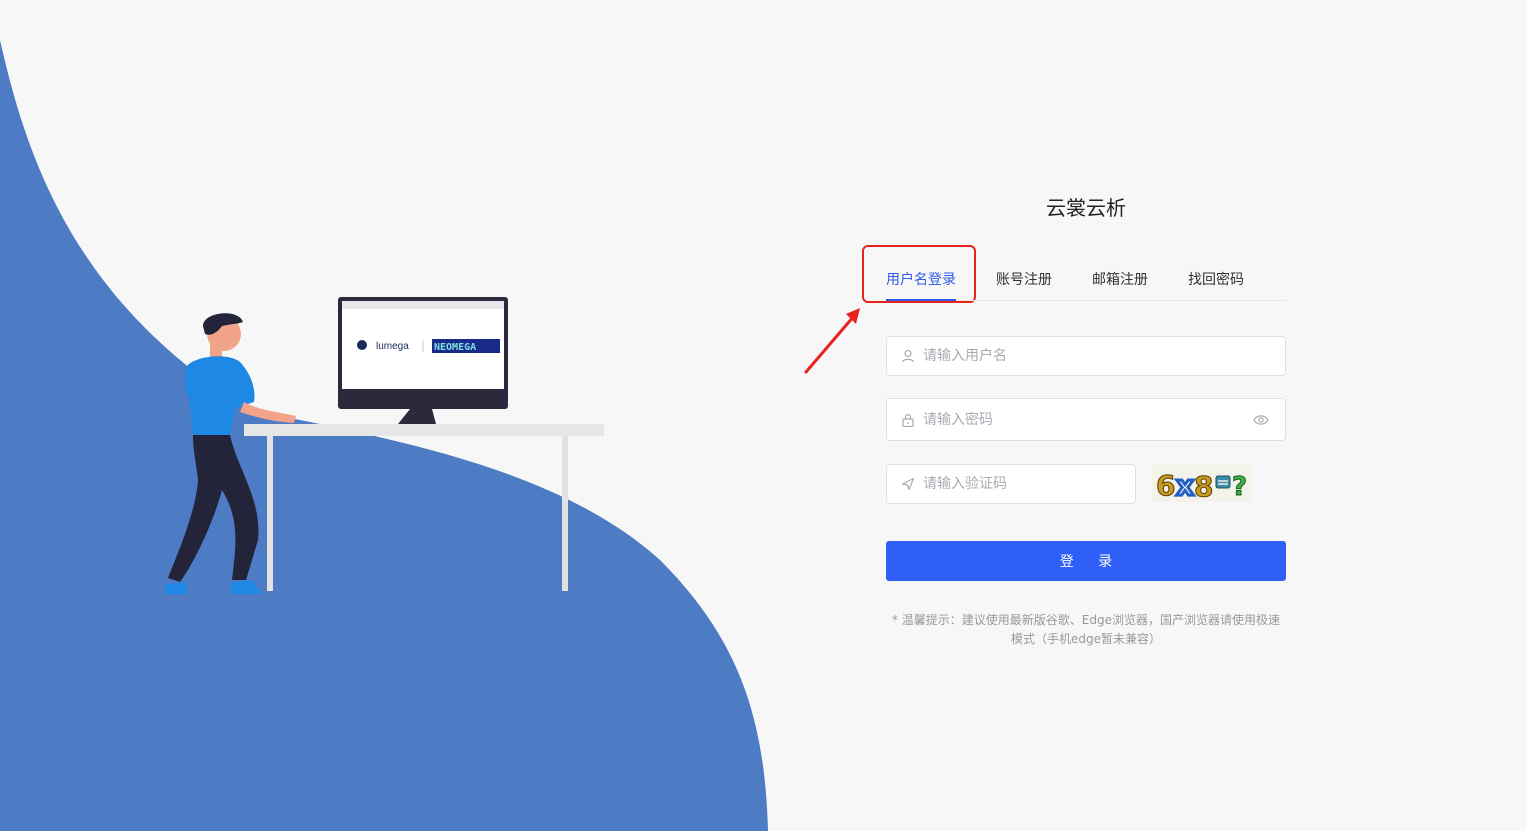 The height and width of the screenshot is (831, 1526). I want to click on captcha-field, so click(1011, 484).